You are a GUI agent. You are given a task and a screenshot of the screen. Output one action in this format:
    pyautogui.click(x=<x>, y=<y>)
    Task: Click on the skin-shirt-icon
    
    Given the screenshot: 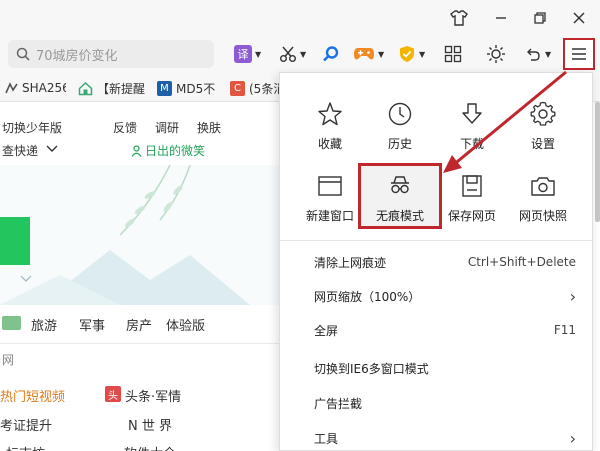 What is the action you would take?
    pyautogui.click(x=459, y=18)
    